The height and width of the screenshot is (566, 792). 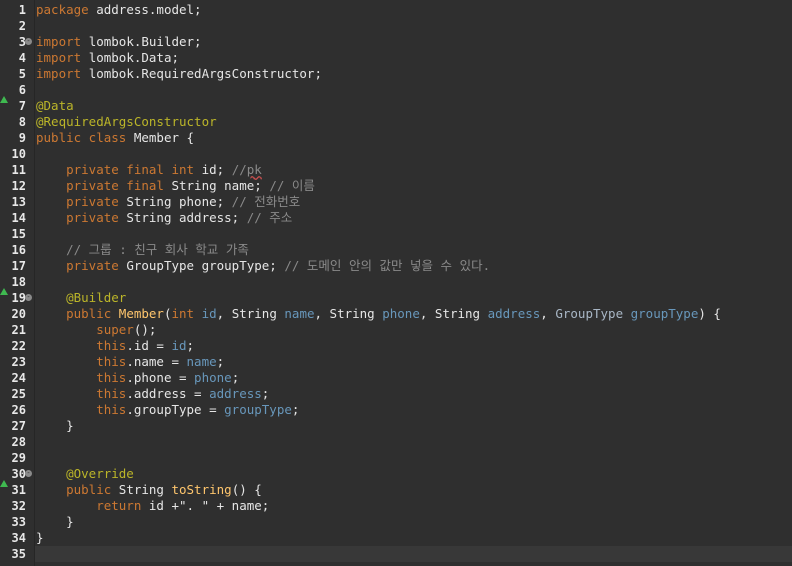 I want to click on line-number: 9, so click(x=22, y=138).